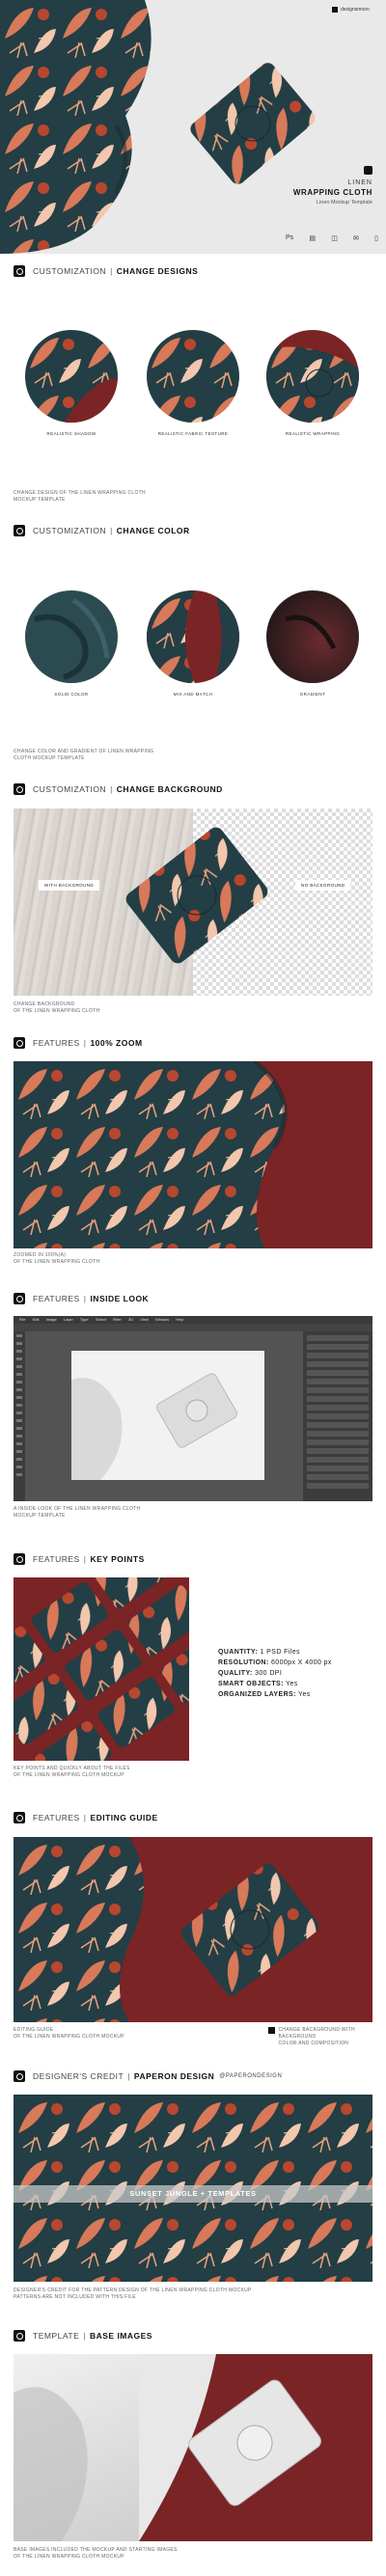 The width and height of the screenshot is (386, 2576). Describe the element at coordinates (70, 789) in the screenshot. I see `section-label: CUSTOMIZATION` at that location.